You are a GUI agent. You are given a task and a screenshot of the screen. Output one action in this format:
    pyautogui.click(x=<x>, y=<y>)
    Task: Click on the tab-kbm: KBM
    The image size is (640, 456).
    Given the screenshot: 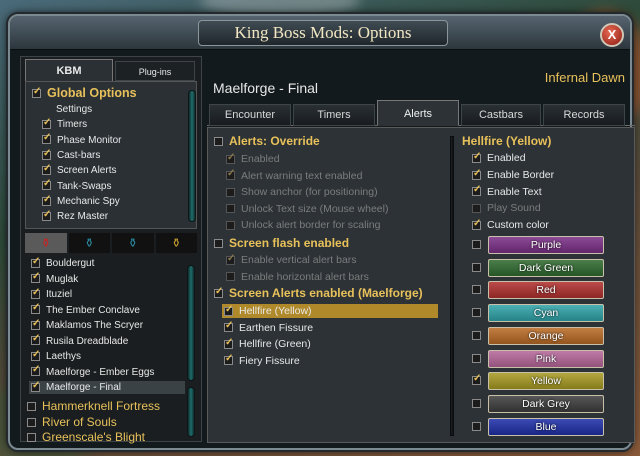 What is the action you would take?
    pyautogui.click(x=69, y=70)
    